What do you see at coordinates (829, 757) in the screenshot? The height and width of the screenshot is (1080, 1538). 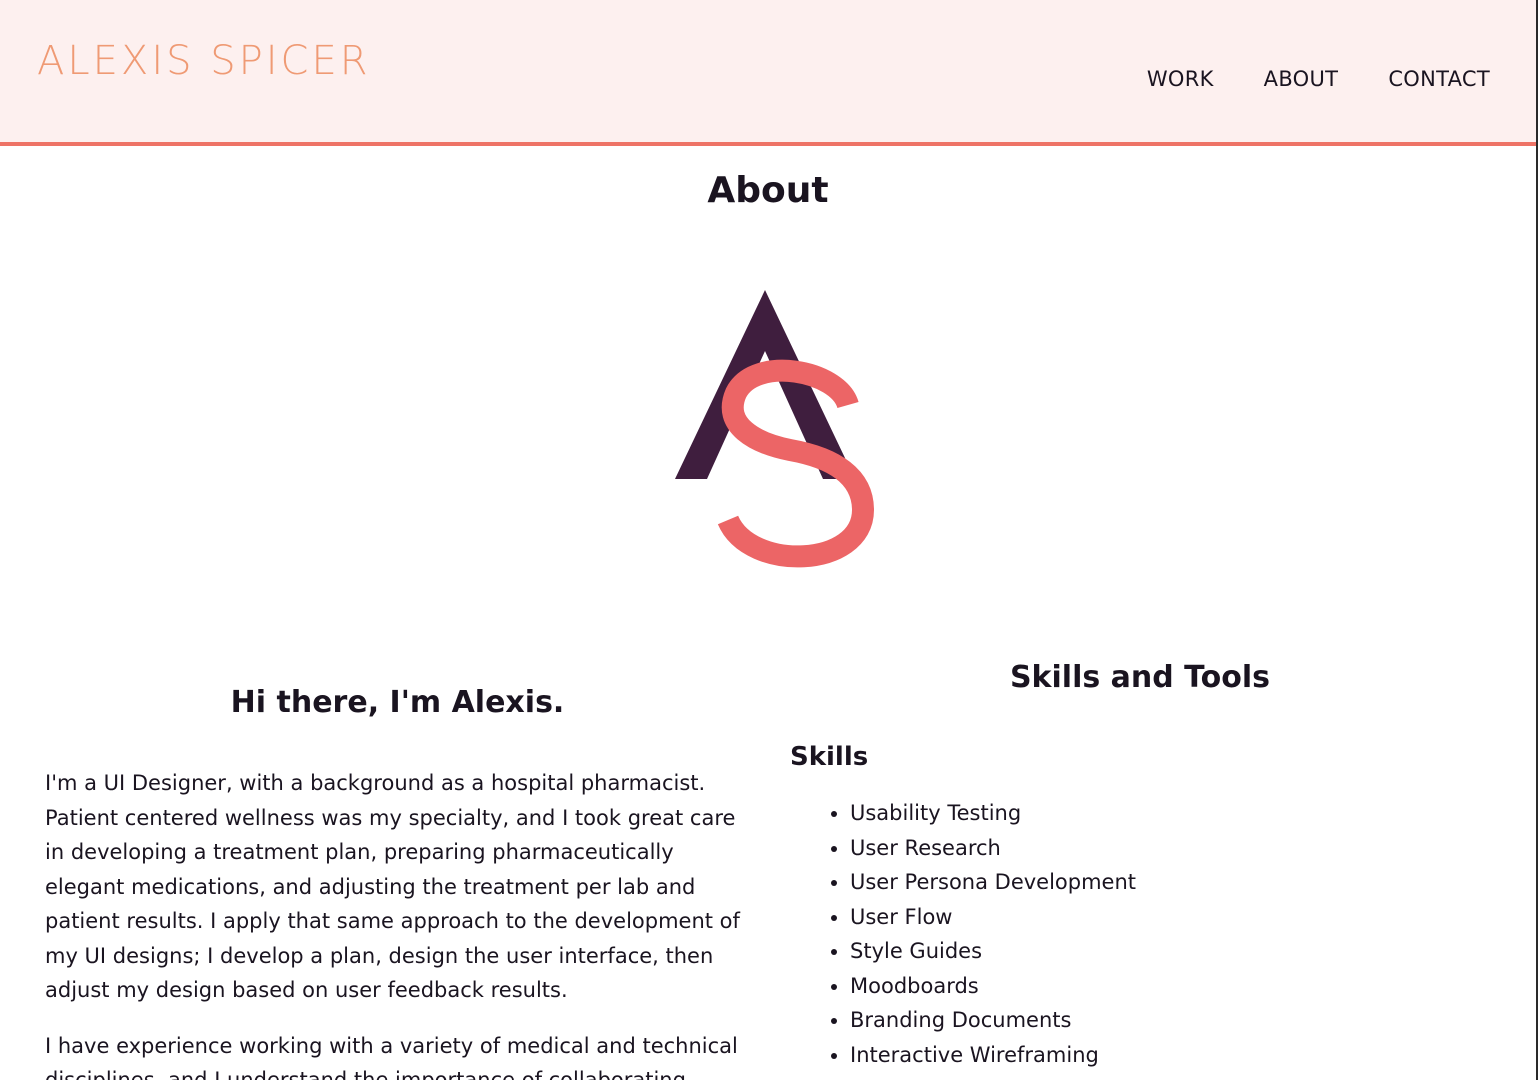 I see `skills-subheading: Skills` at bounding box center [829, 757].